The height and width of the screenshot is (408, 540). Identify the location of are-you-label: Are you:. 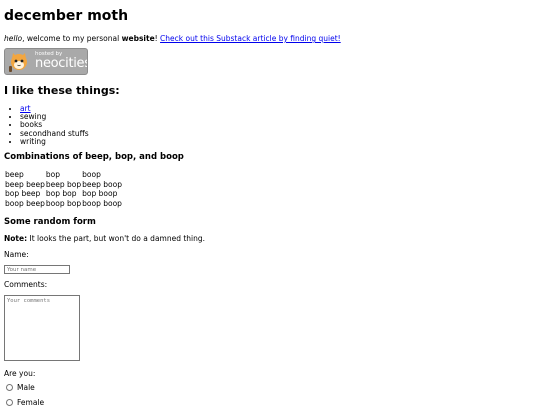
(20, 373).